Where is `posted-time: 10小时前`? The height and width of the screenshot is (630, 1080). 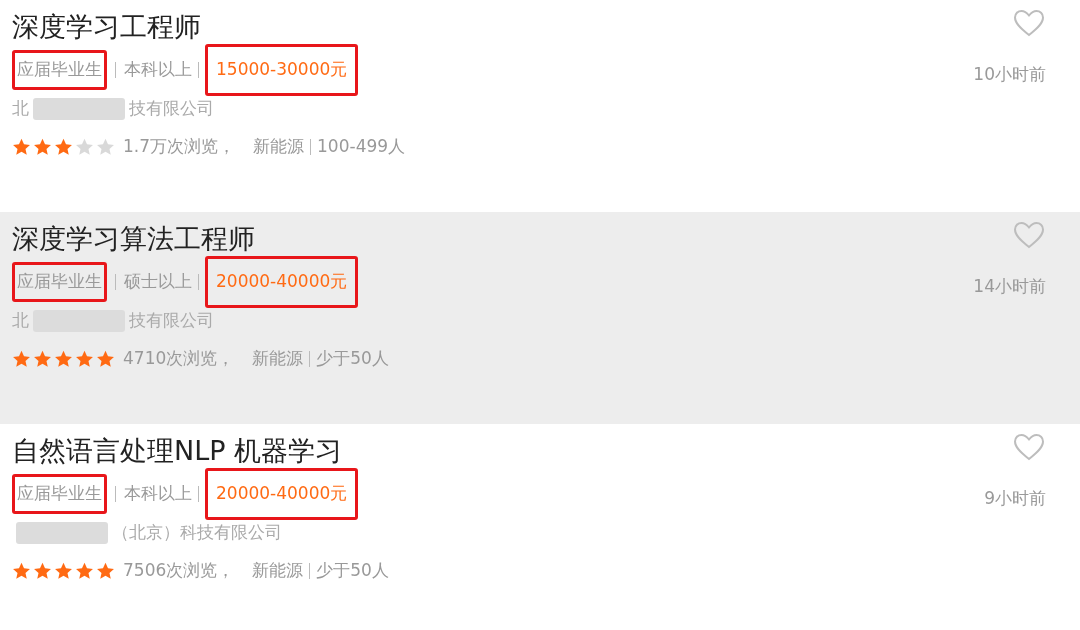
posted-time: 10小时前 is located at coordinates (1009, 74).